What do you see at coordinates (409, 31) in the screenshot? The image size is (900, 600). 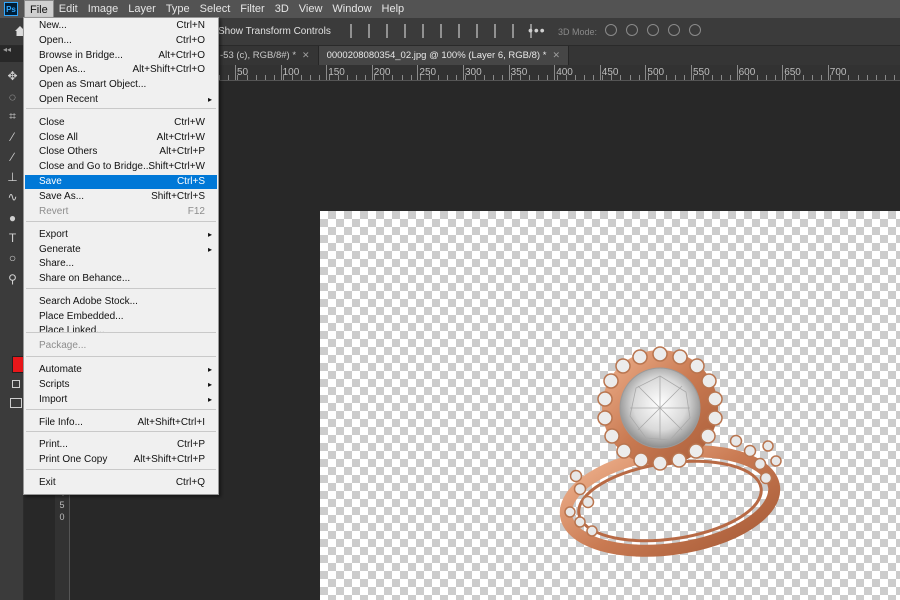 I see `align-left-icon` at bounding box center [409, 31].